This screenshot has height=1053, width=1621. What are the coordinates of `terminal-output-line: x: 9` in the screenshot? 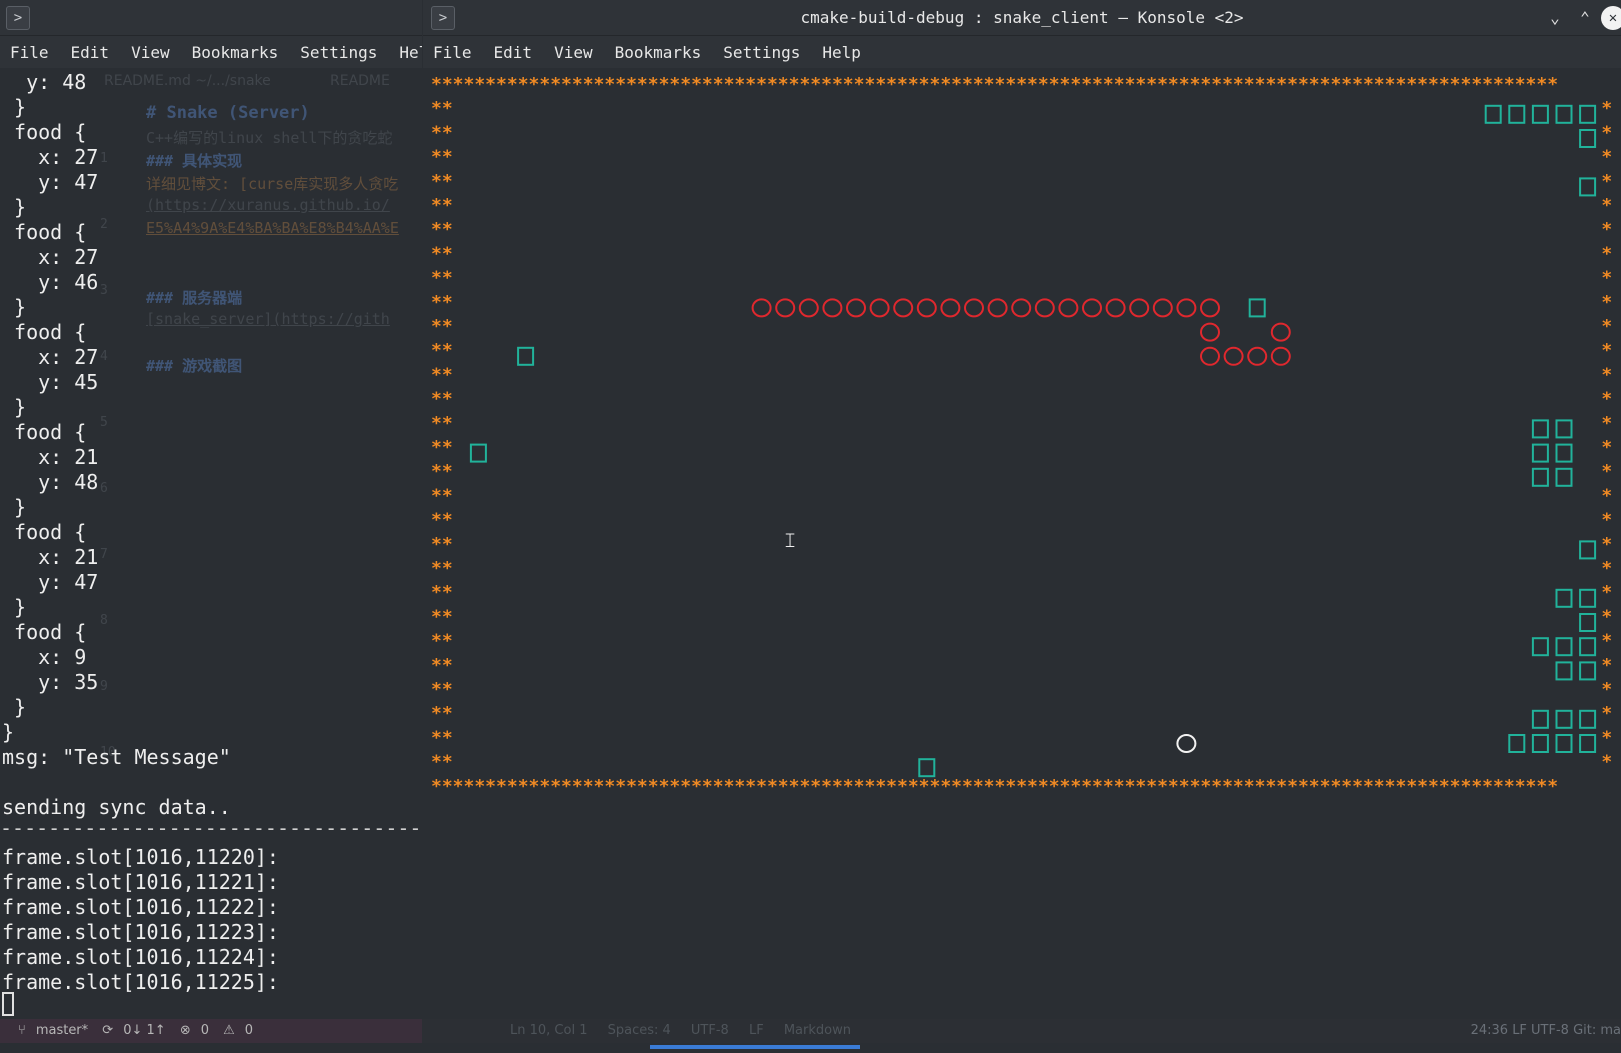 It's located at (44, 657).